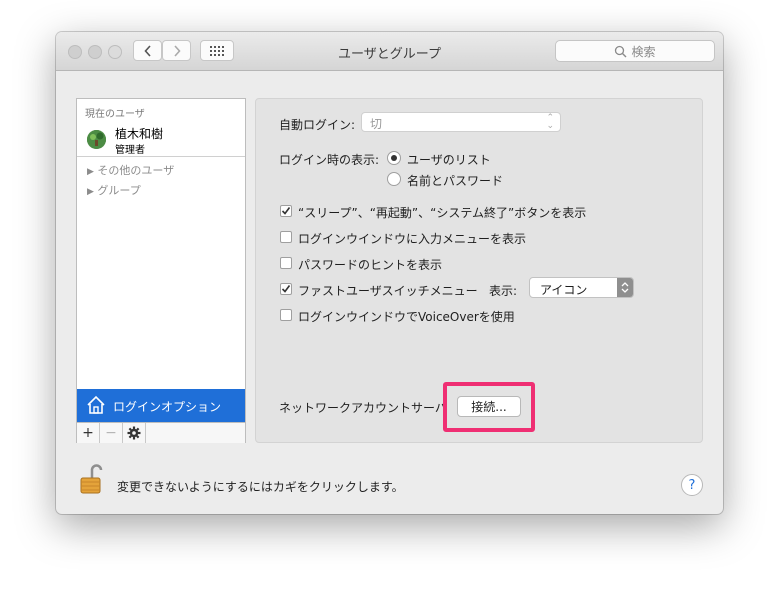 This screenshot has width=780, height=595. What do you see at coordinates (286, 315) in the screenshot?
I see `checkbox-voiceover` at bounding box center [286, 315].